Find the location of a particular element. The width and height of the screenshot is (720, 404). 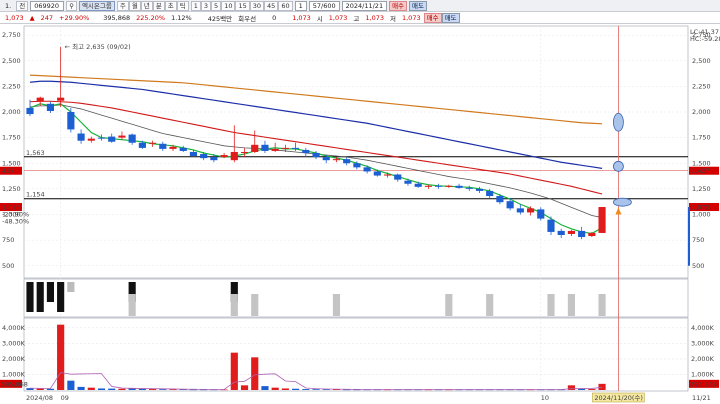

volume-y-tick: 3,000K is located at coordinates (14, 343).